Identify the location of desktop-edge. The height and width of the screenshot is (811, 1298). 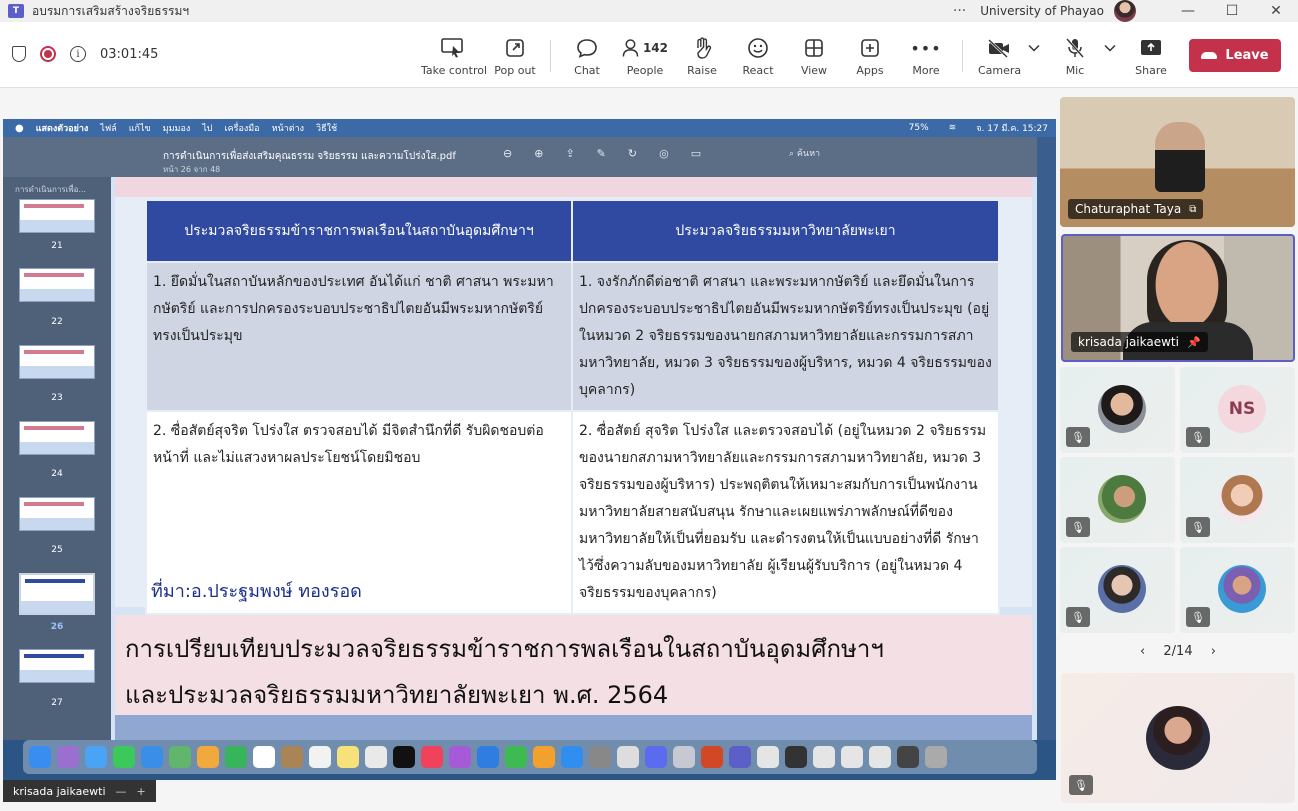
(1046, 438).